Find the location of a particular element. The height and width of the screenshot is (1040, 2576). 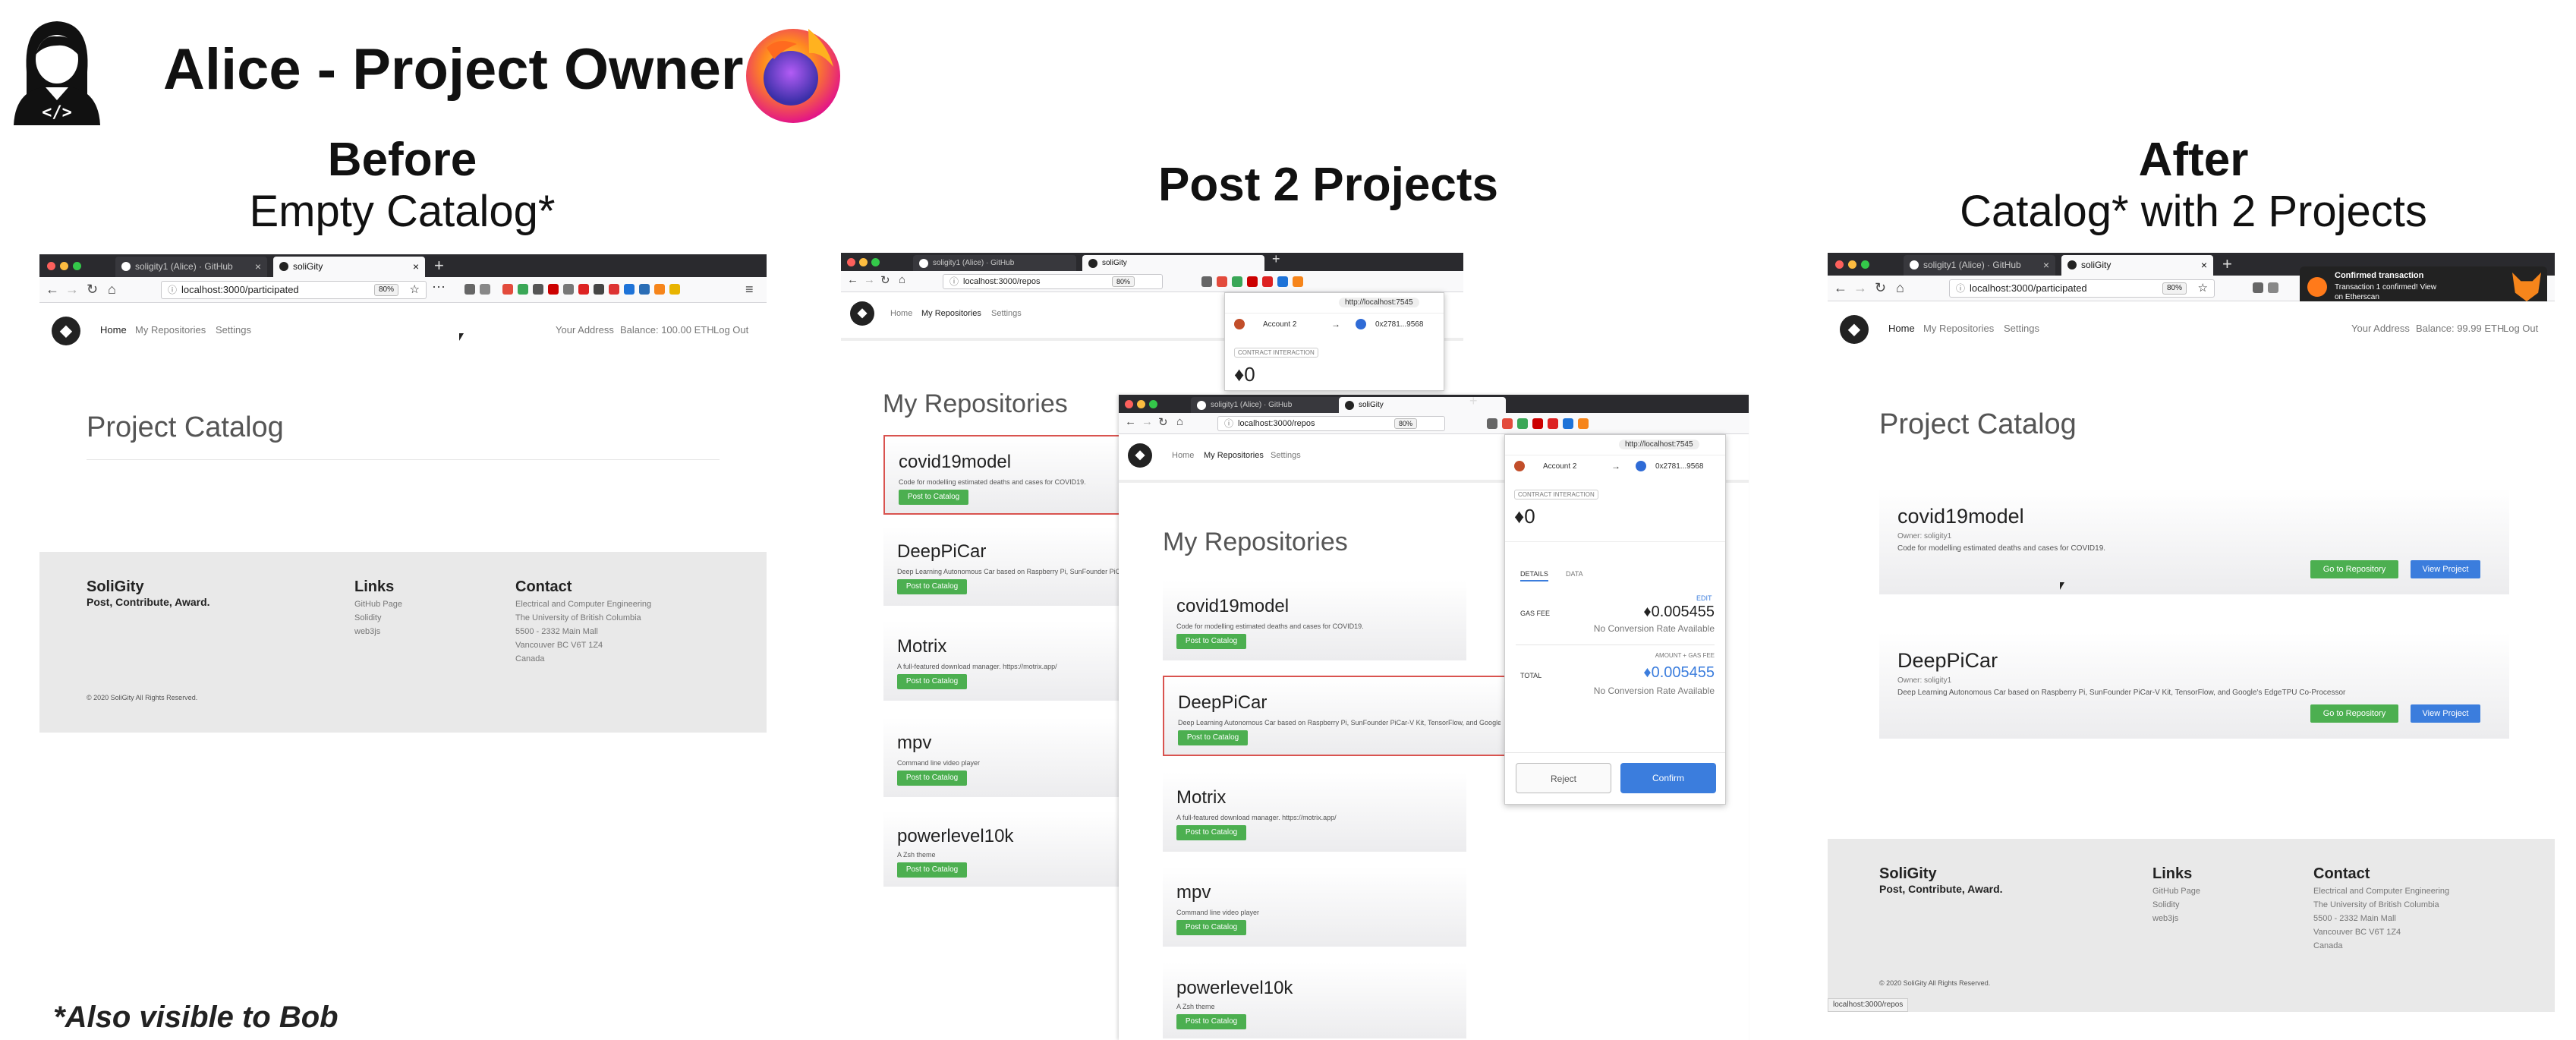

tab-details: DETAILS is located at coordinates (1534, 575).